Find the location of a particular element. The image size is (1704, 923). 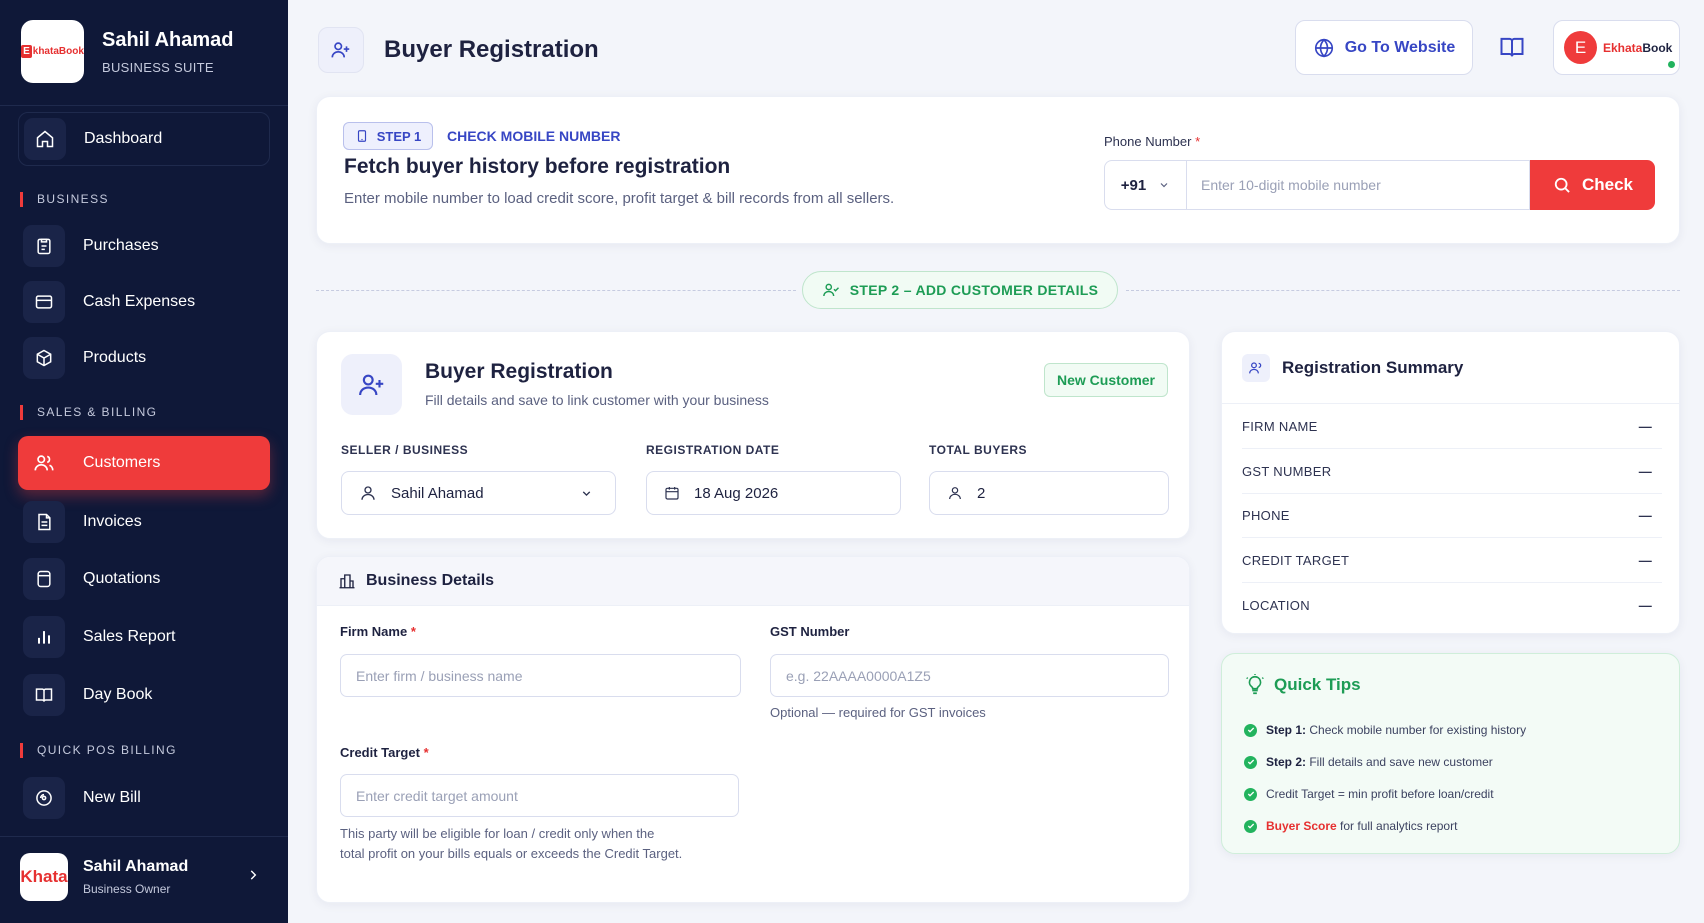

phone-icon is located at coordinates (362, 136).